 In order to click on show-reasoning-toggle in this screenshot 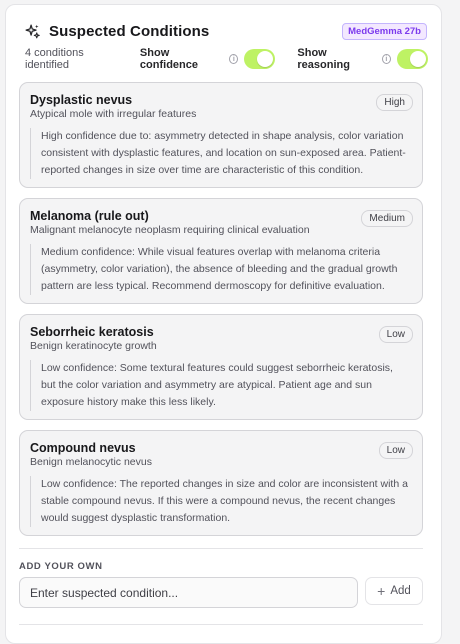, I will do `click(412, 59)`.